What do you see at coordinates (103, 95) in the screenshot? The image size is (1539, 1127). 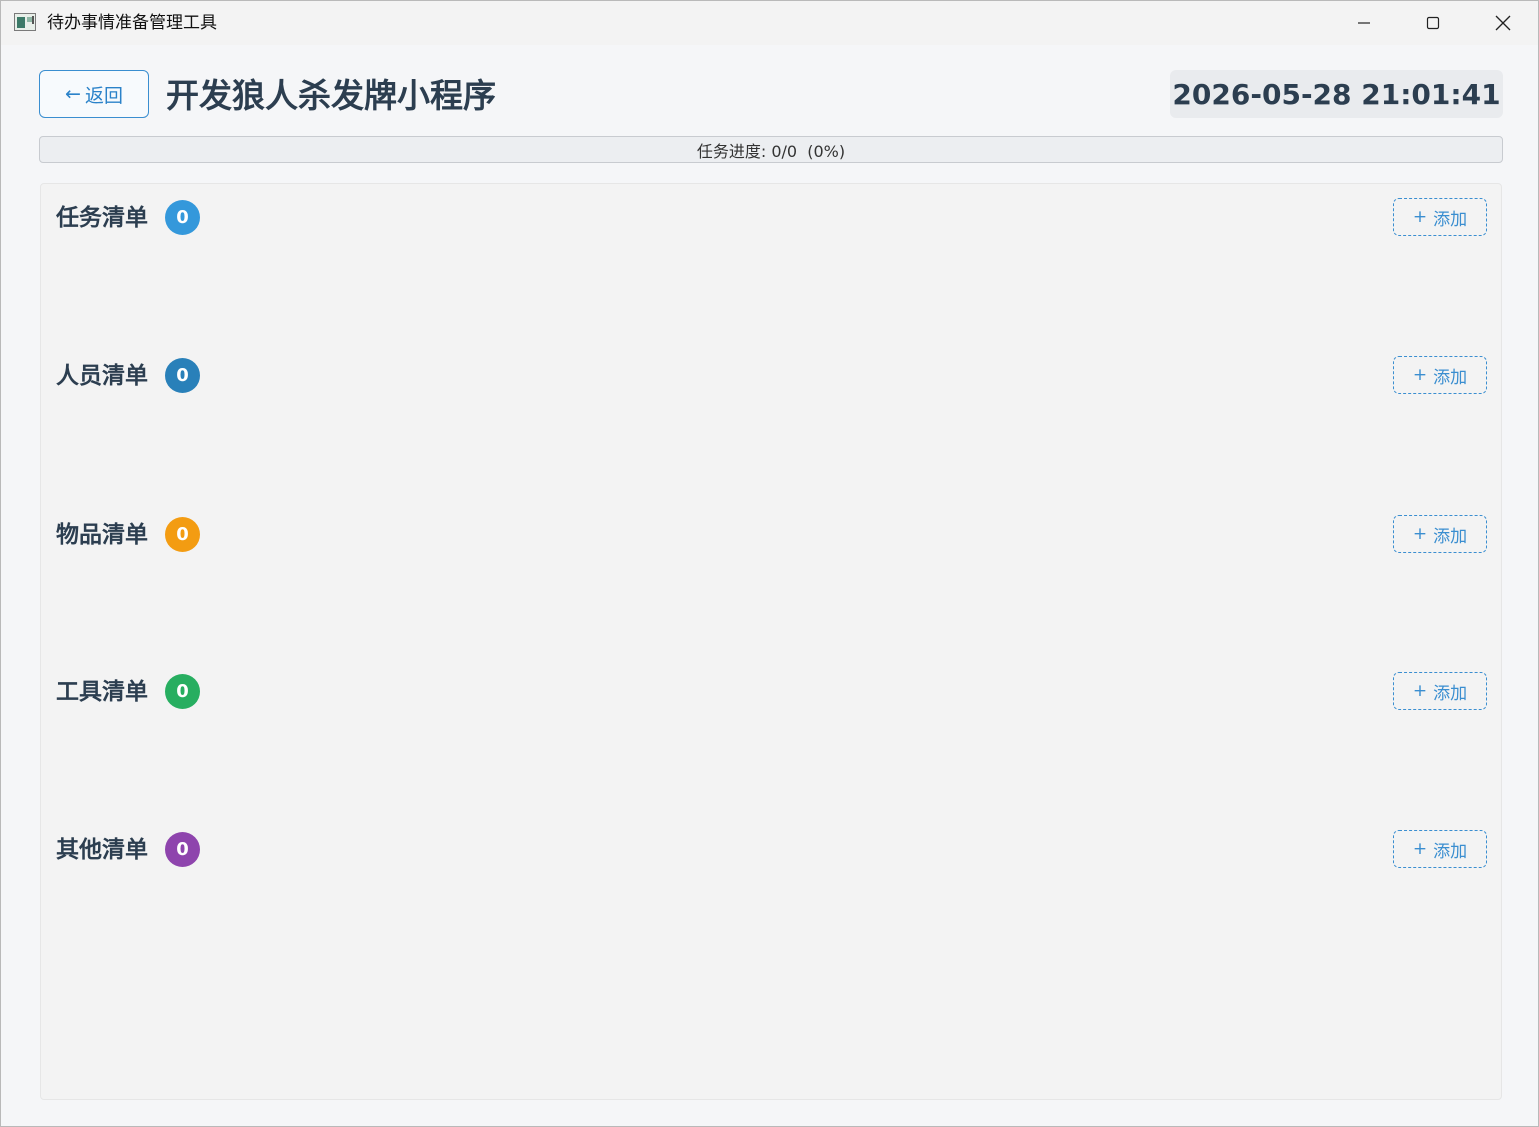 I see `back-label: 返回` at bounding box center [103, 95].